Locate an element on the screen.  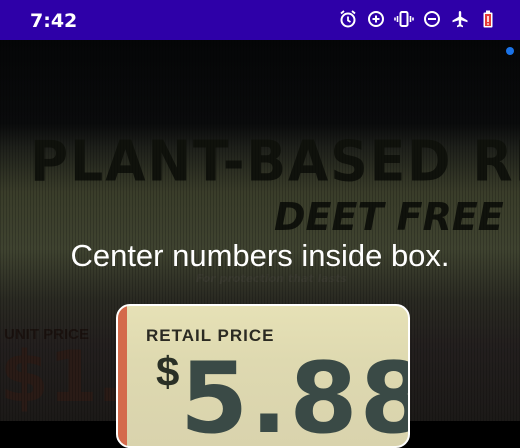
vibrate-icon is located at coordinates (404, 19).